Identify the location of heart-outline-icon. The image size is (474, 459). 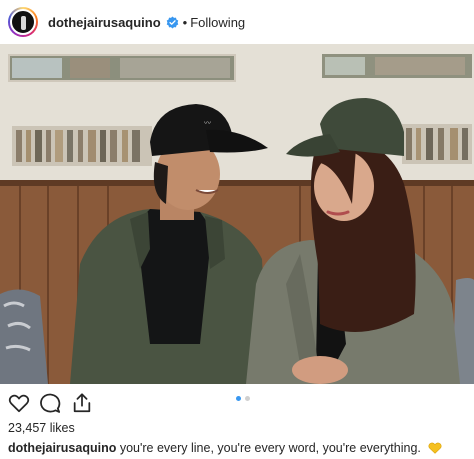
(19, 403).